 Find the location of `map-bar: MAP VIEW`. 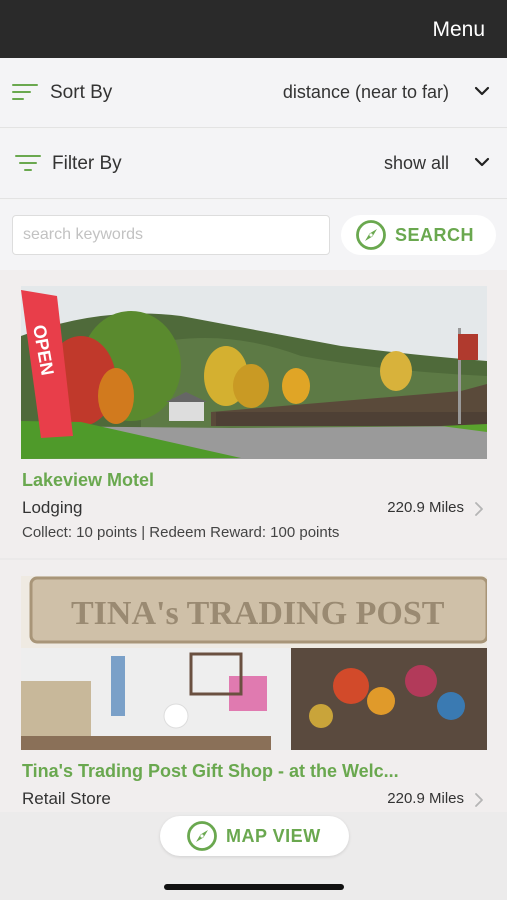

map-bar: MAP VIEW is located at coordinates (253, 856).